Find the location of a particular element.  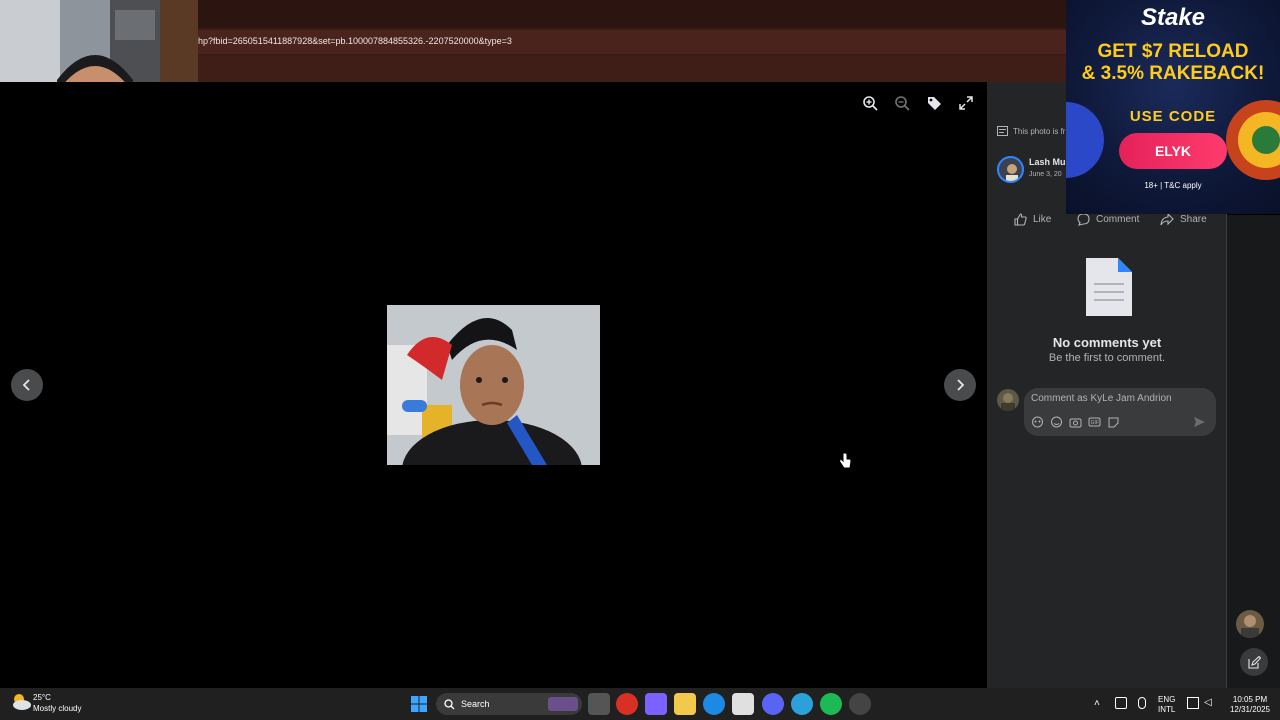

tray-network-icon is located at coordinates (1121, 703).